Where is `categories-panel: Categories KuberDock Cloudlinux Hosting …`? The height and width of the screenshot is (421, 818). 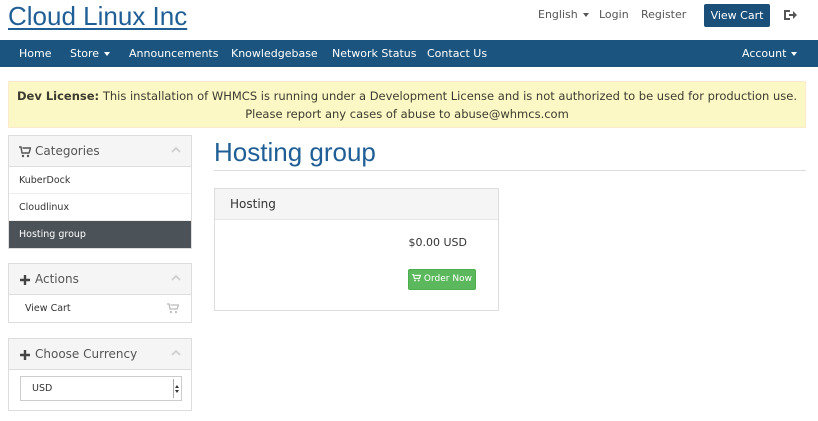
categories-panel: Categories KuberDock Cloudlinux Hosting … is located at coordinates (100, 192).